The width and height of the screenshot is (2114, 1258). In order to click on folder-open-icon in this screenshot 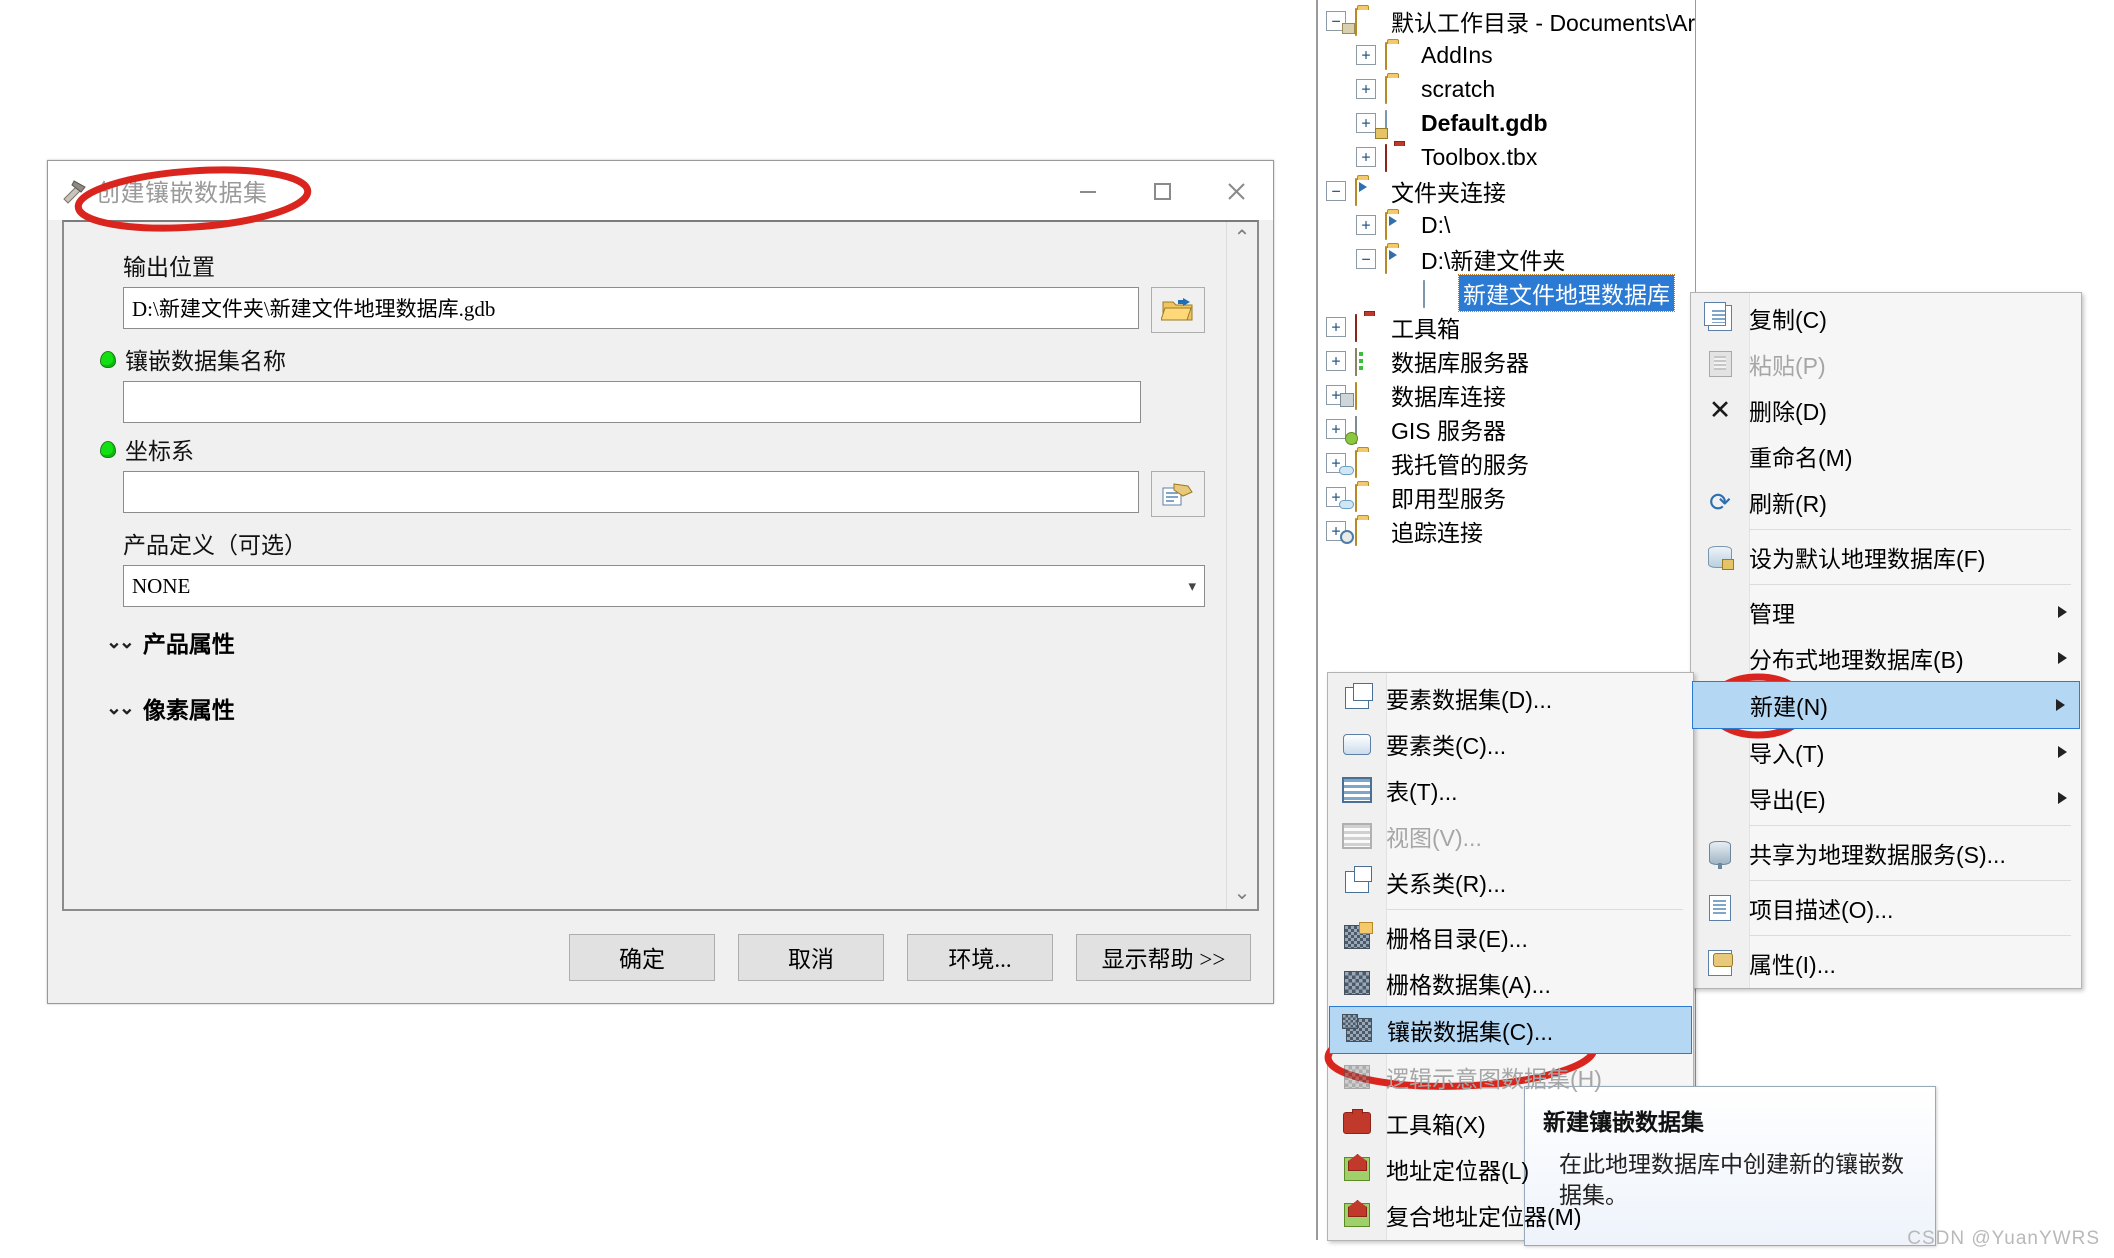, I will do `click(1178, 310)`.